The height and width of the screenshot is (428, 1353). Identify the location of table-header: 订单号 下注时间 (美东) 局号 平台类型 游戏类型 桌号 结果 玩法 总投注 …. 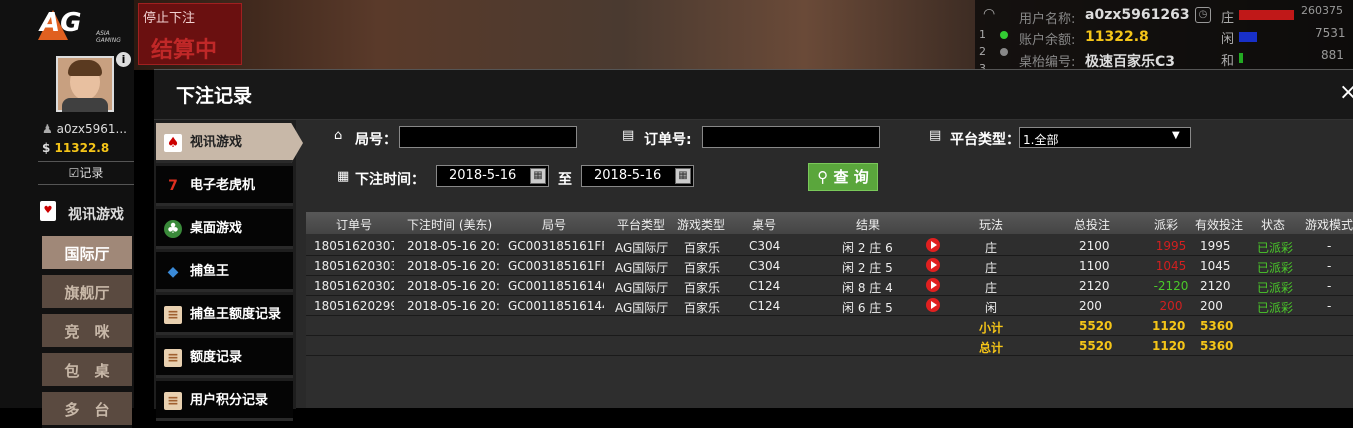
(829, 223).